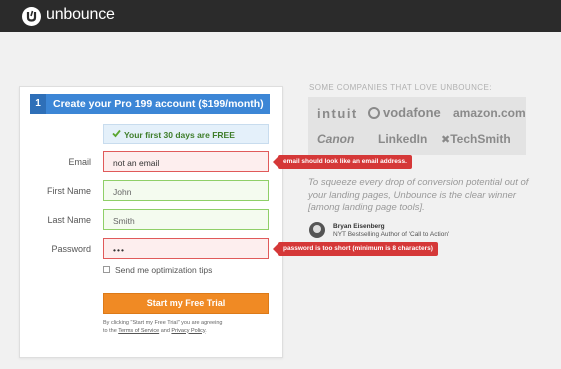 This screenshot has width=561, height=369. What do you see at coordinates (68, 191) in the screenshot?
I see `first-name-label: First Name` at bounding box center [68, 191].